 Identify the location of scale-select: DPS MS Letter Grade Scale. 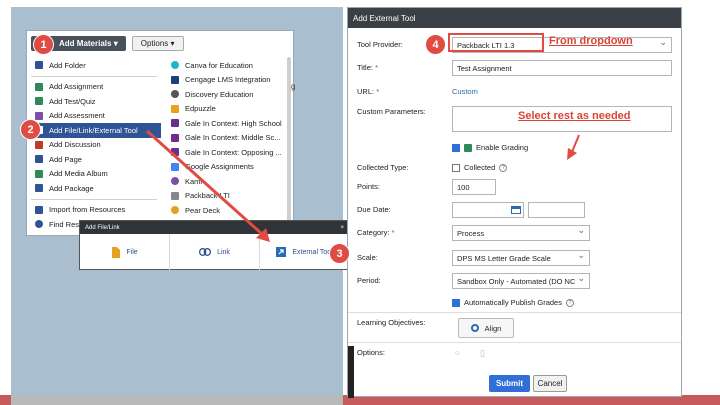
(521, 258).